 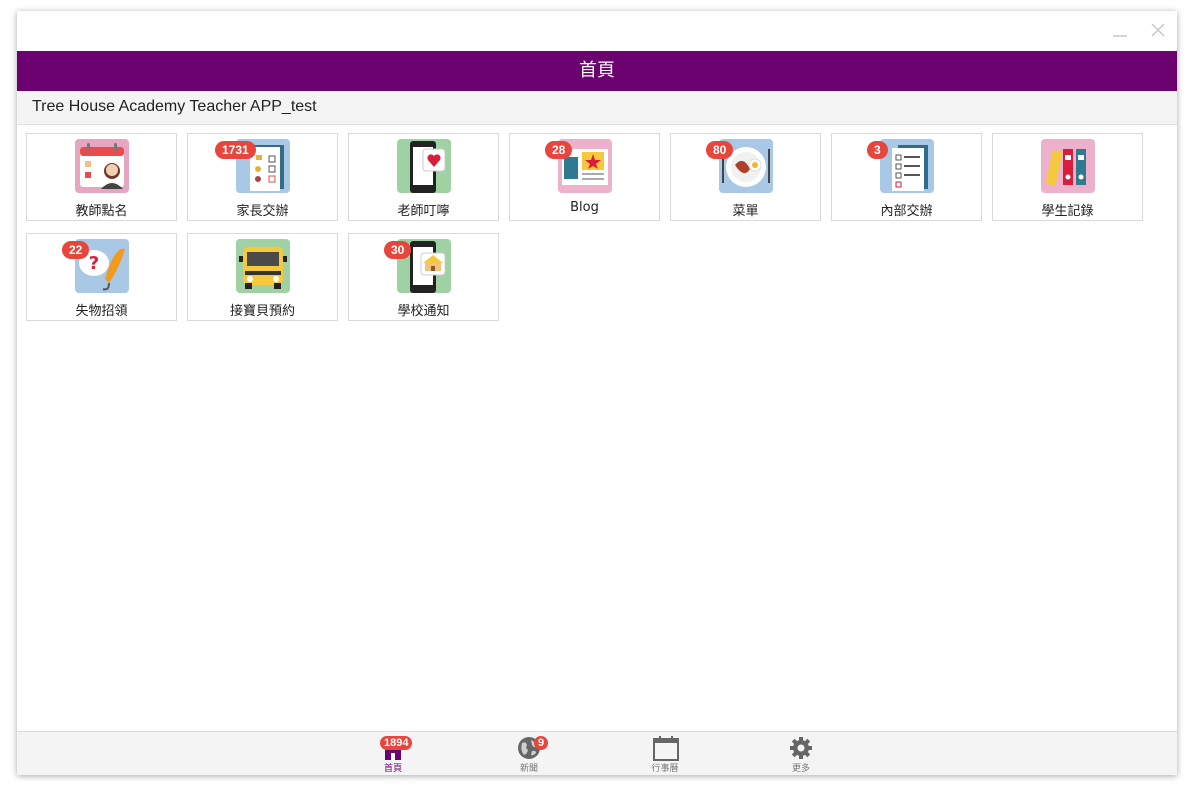 I want to click on tile-label: Blog, so click(x=584, y=207).